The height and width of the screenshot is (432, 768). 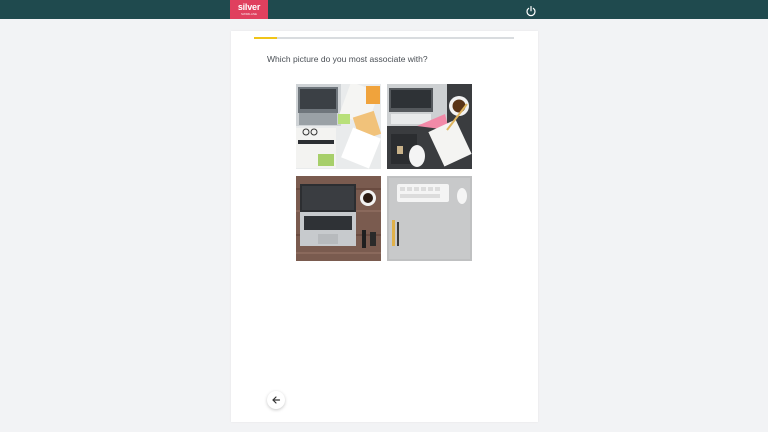 I want to click on workspace-coffee-tablet-photo, so click(x=429, y=126).